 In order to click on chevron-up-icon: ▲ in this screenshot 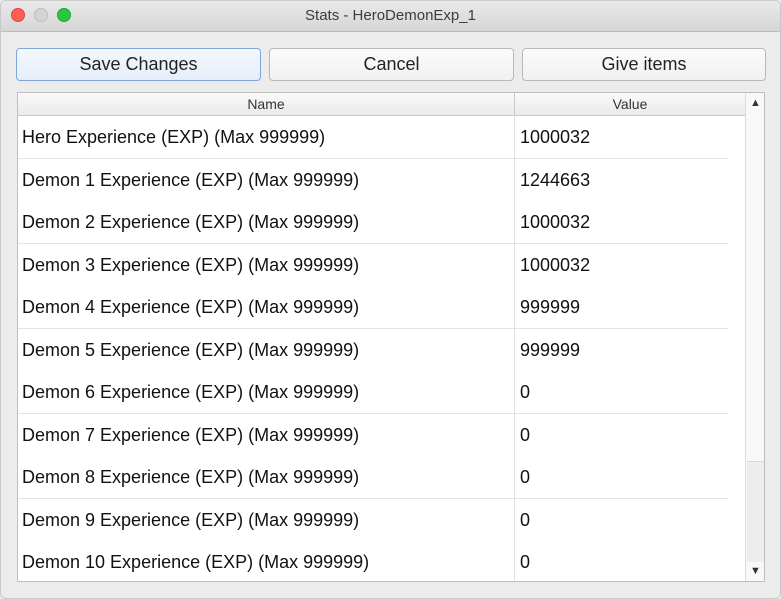, I will do `click(755, 103)`.